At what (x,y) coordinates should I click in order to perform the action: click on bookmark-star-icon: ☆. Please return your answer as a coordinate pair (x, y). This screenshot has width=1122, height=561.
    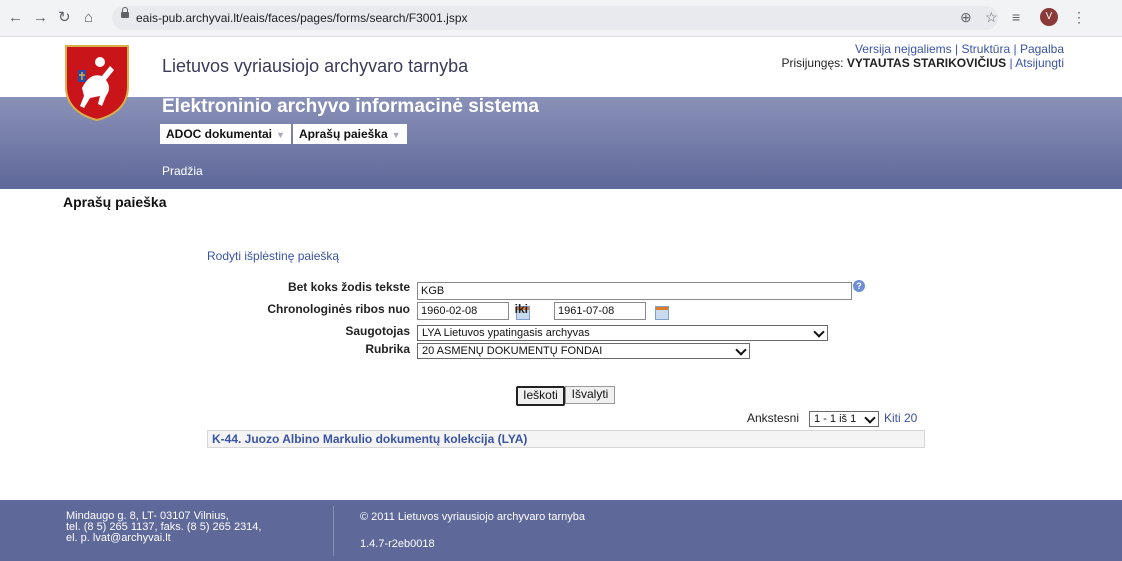
    Looking at the image, I should click on (991, 17).